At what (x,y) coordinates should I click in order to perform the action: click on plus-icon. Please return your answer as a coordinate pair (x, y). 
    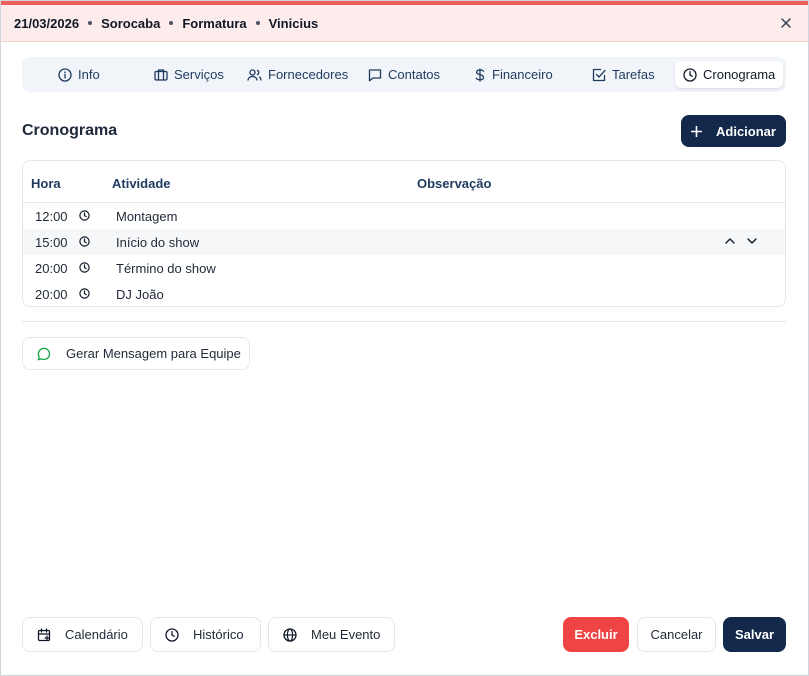
    Looking at the image, I should click on (697, 131).